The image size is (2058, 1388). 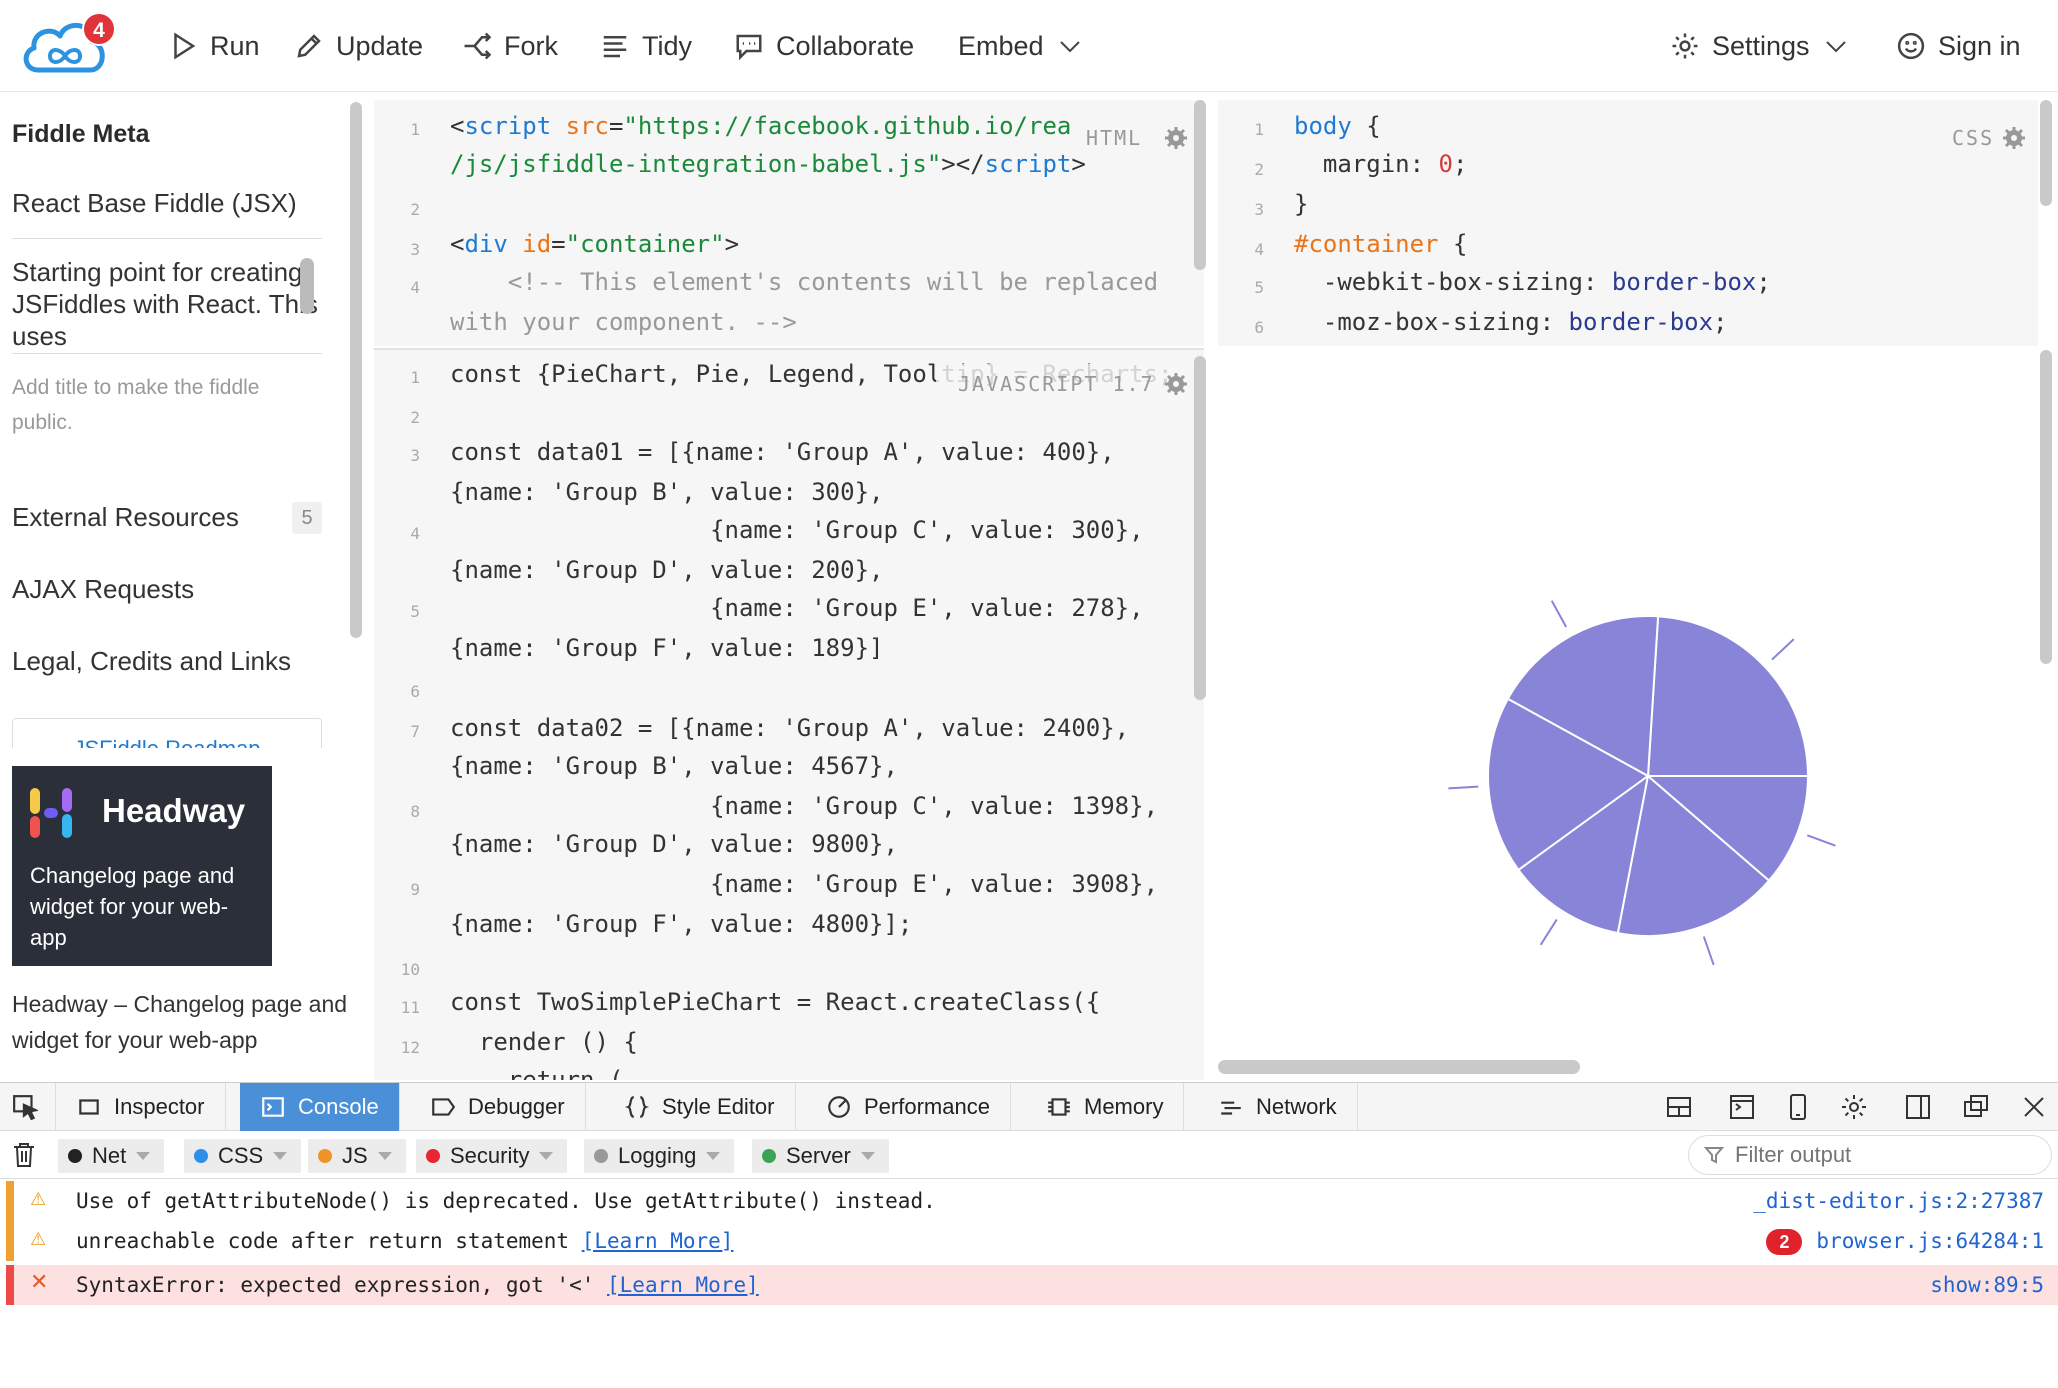 I want to click on tab-network: Network, so click(x=1278, y=1107).